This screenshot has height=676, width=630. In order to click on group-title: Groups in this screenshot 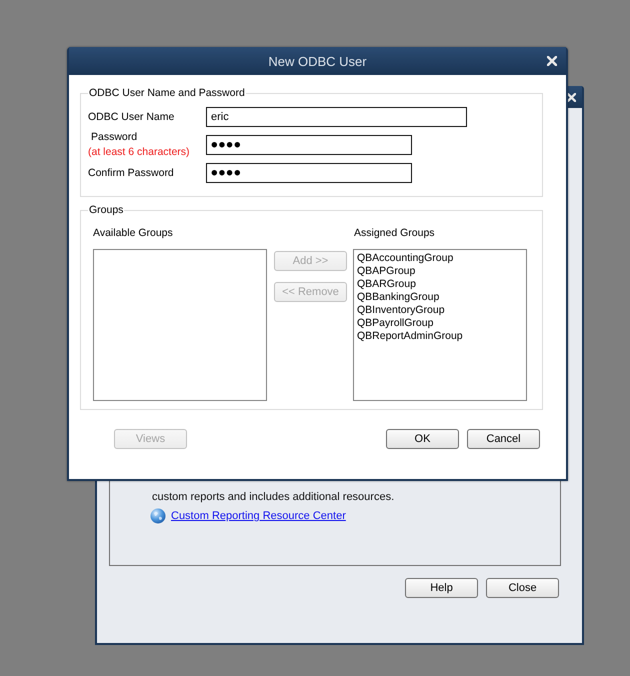, I will do `click(106, 210)`.